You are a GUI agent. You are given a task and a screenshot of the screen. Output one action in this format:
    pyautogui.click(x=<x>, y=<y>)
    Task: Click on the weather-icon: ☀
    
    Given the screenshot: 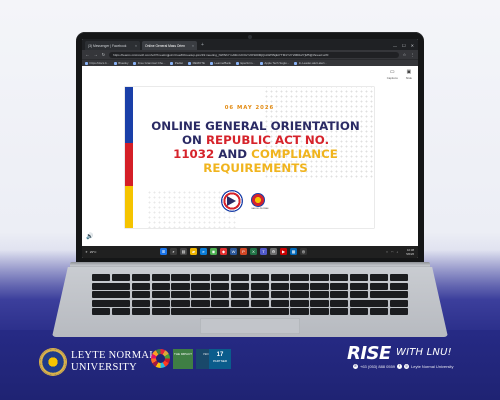 What is the action you would take?
    pyautogui.click(x=86, y=252)
    